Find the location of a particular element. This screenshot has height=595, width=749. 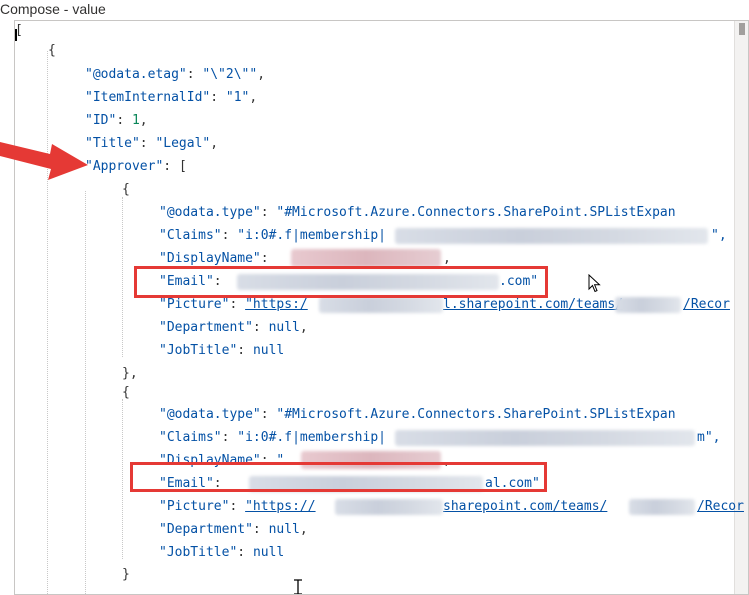

code-line: ", is located at coordinates (719, 236).